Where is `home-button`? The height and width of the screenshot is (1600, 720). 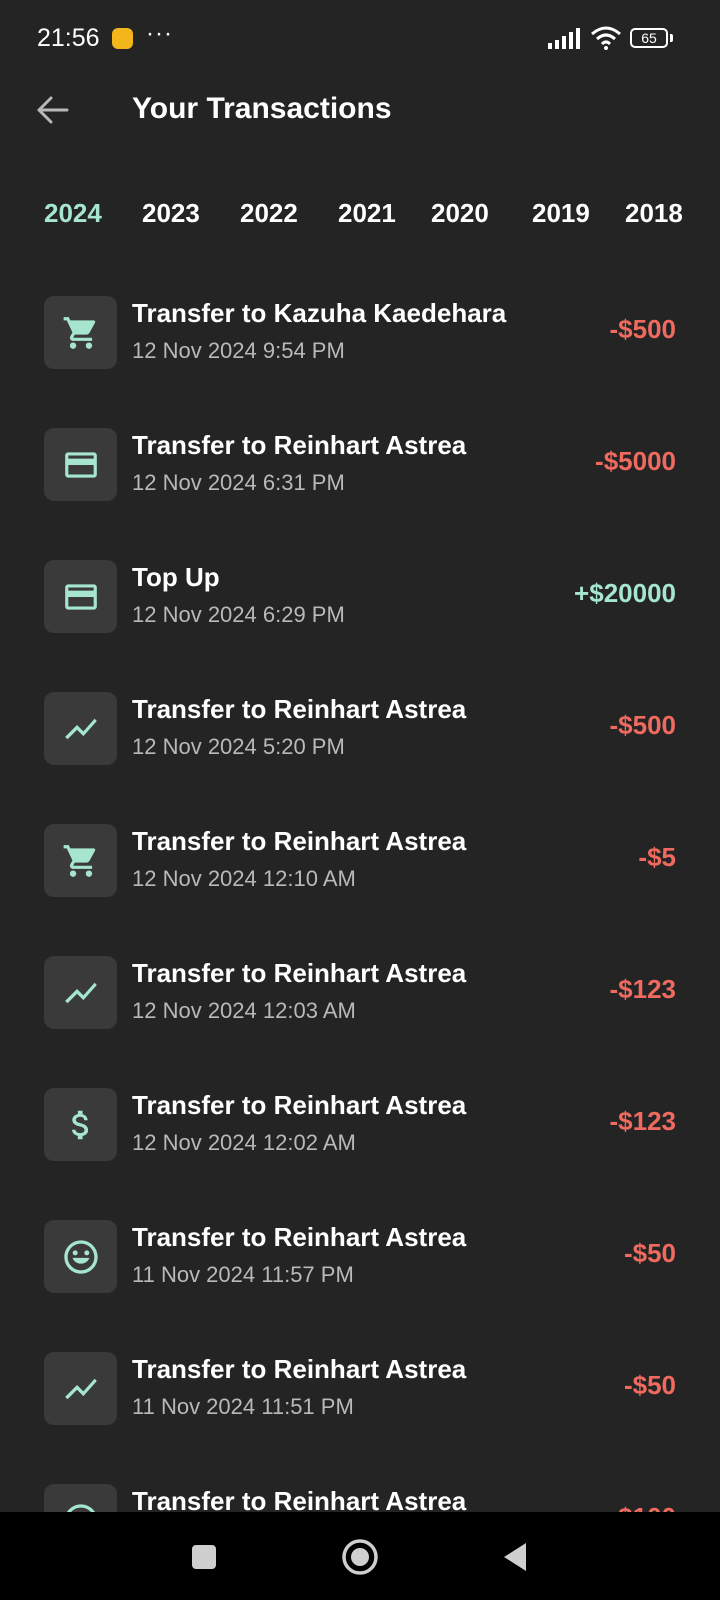 home-button is located at coordinates (360, 1557).